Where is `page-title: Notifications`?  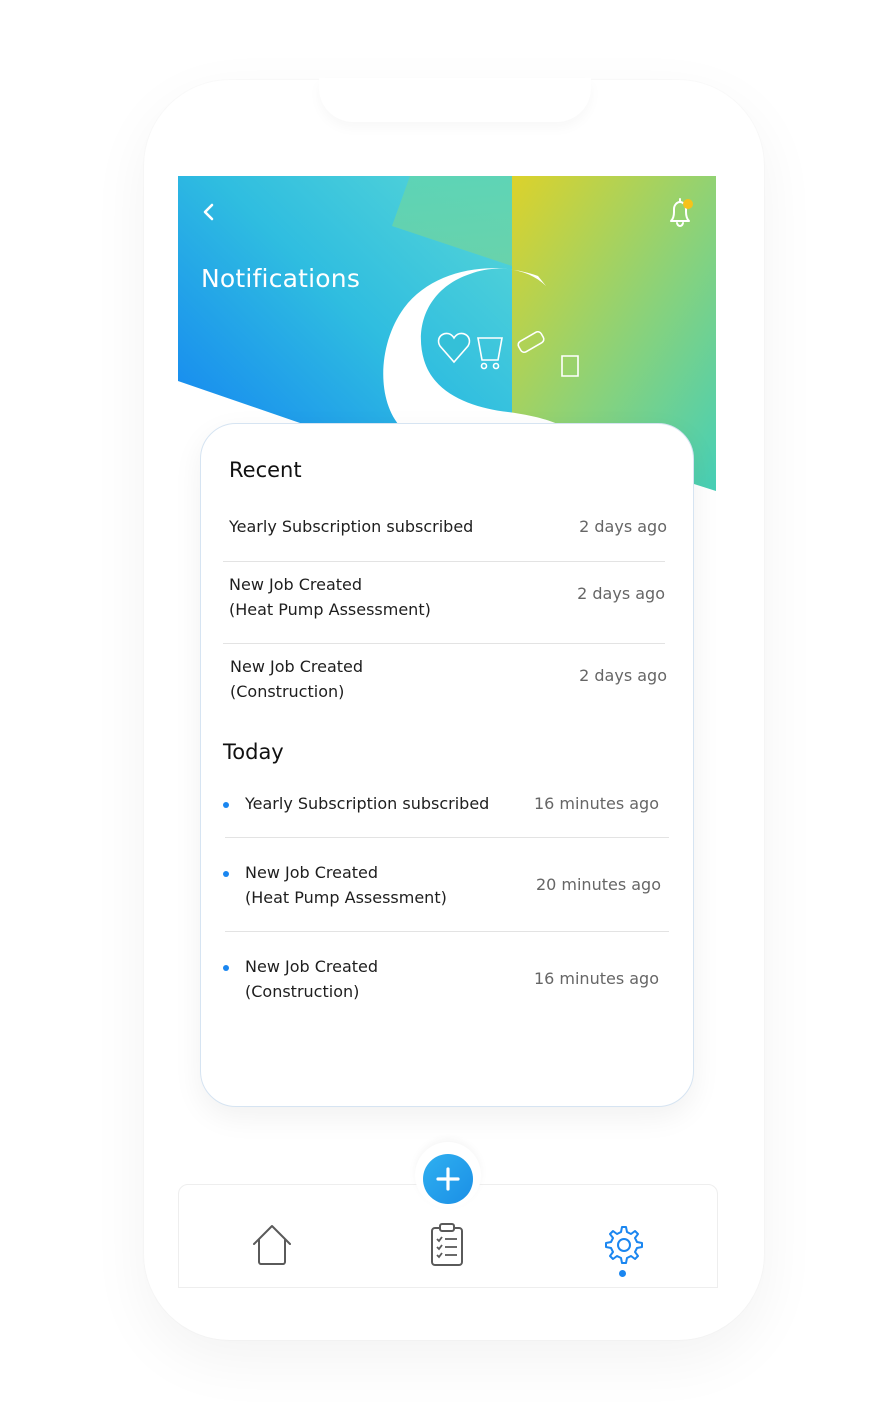 page-title: Notifications is located at coordinates (281, 278).